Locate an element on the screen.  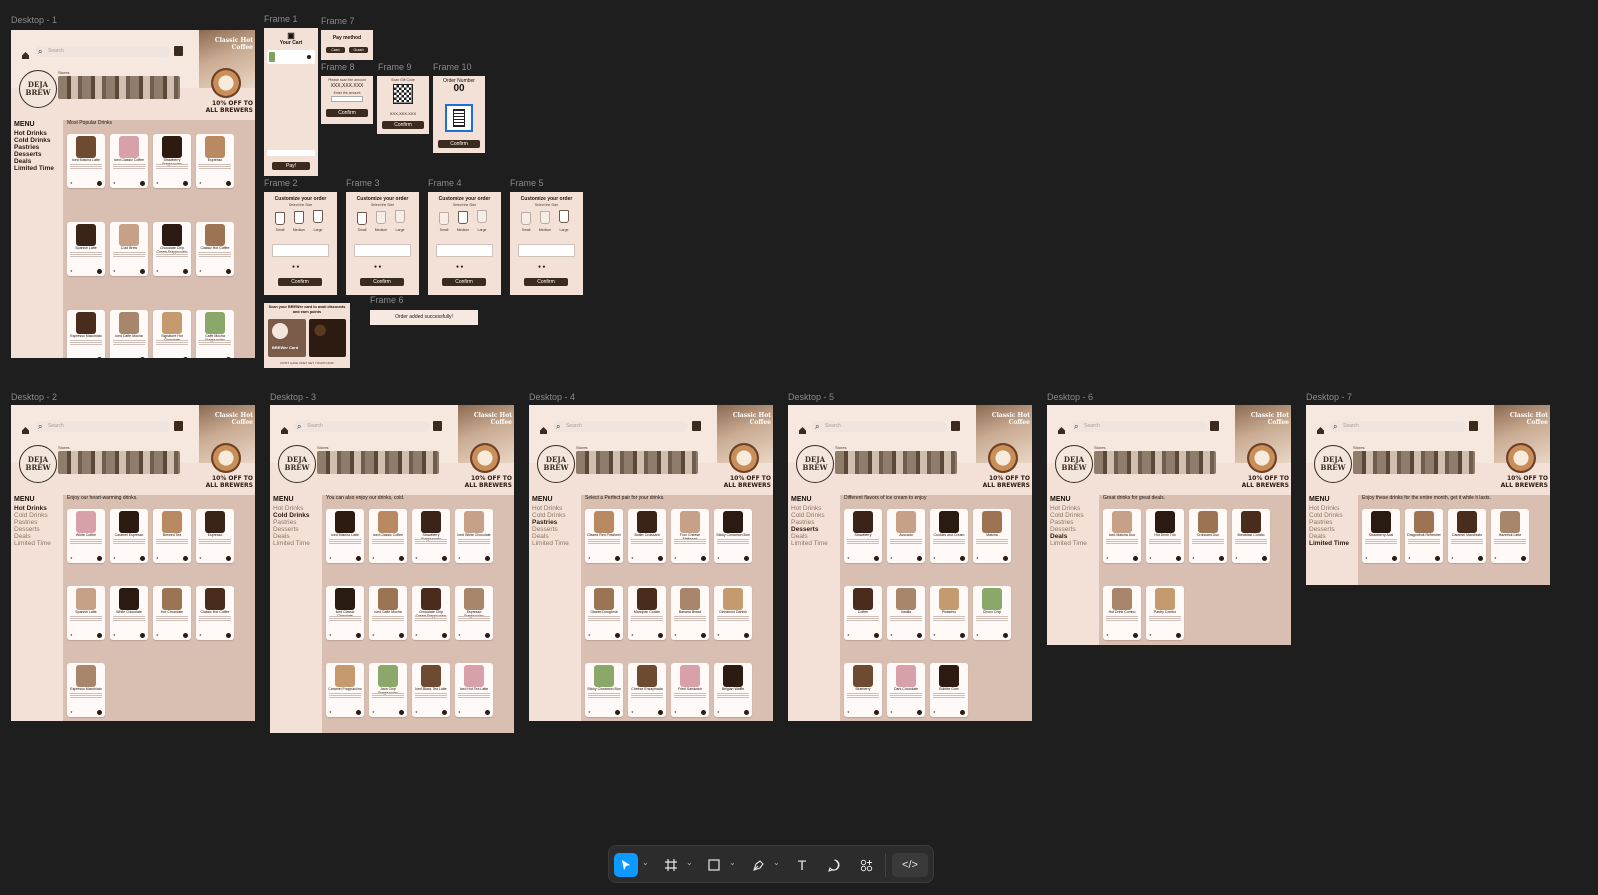
frame-label-frame-3: Frame 3 is located at coordinates (363, 183).